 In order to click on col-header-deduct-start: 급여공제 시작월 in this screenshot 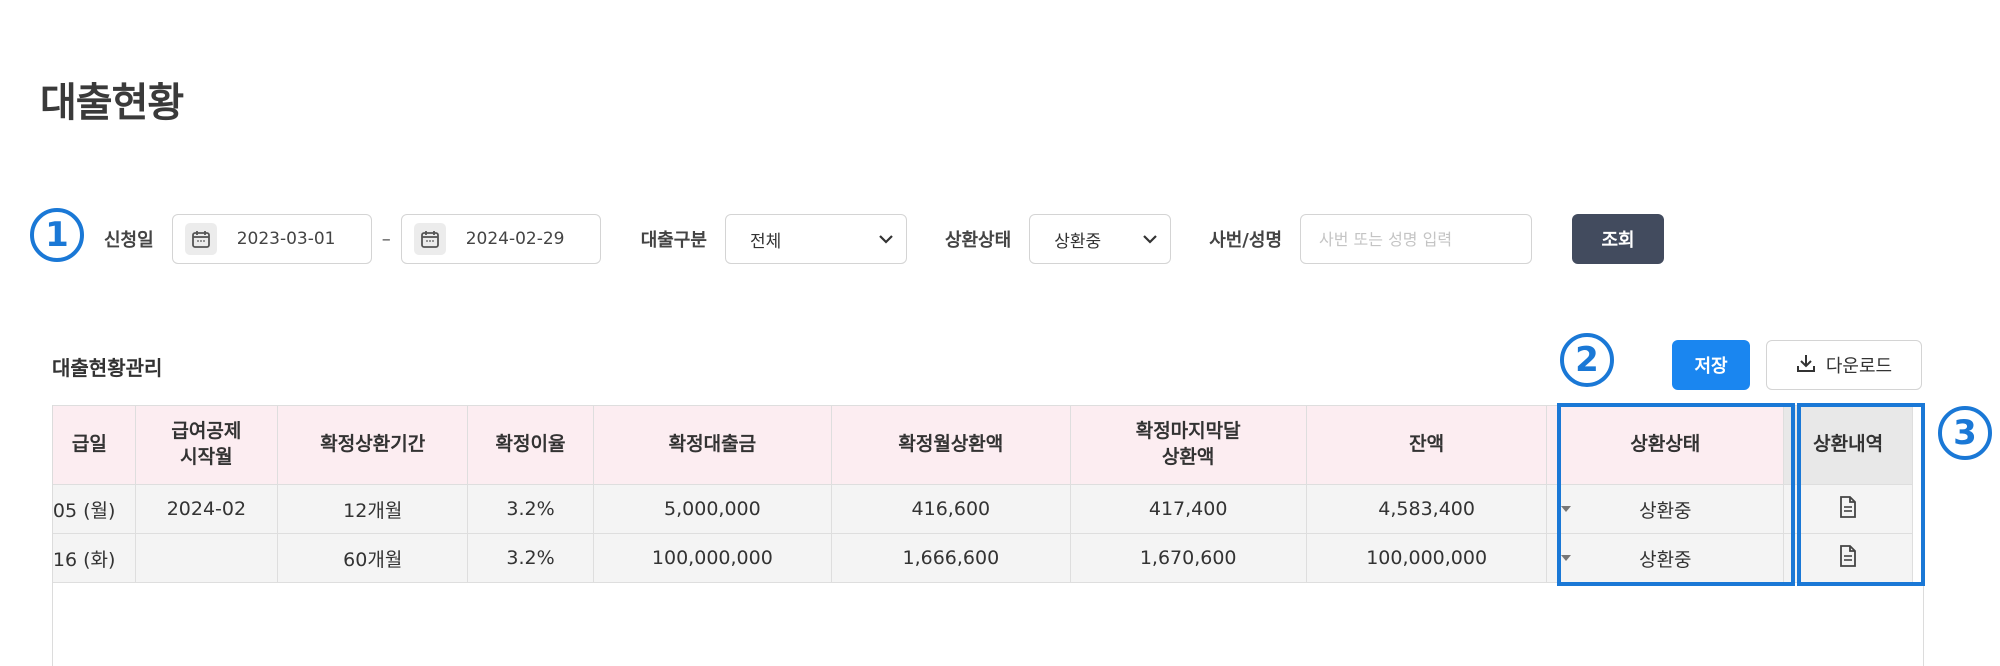, I will do `click(206, 445)`.